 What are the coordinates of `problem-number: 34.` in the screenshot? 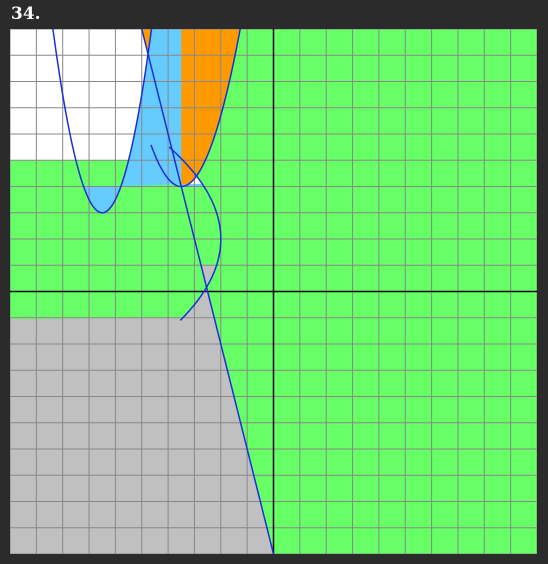 It's located at (26, 14).